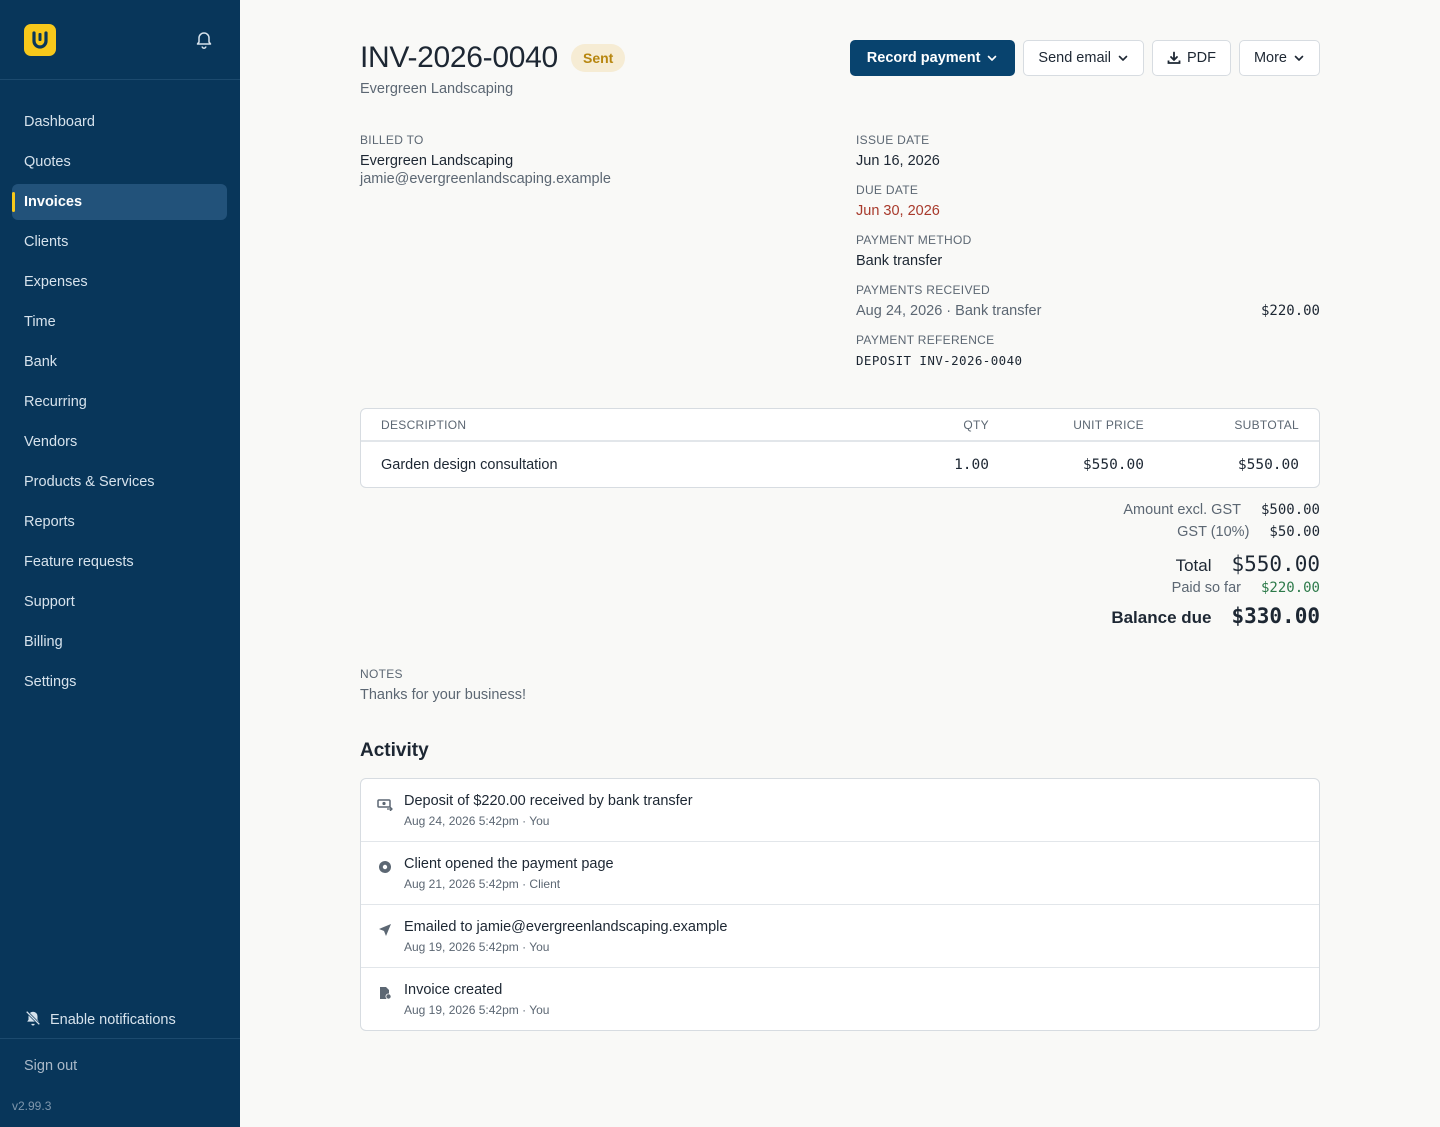 The width and height of the screenshot is (1440, 1127). I want to click on sidebar-item-clients: Clients, so click(119, 242).